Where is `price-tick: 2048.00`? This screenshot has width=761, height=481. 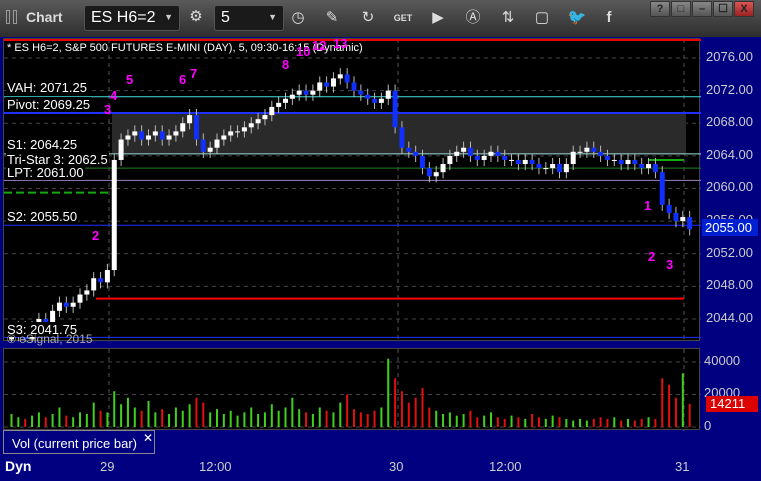
price-tick: 2048.00 is located at coordinates (729, 285).